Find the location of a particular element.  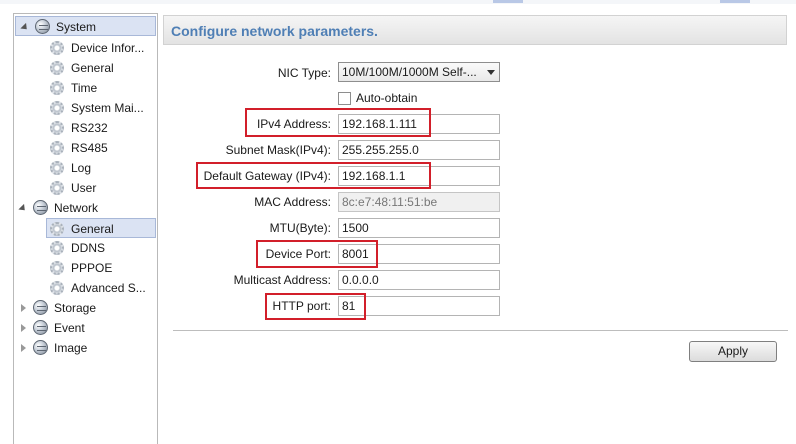

mtu-label: MTU(Byte): is located at coordinates (300, 228).